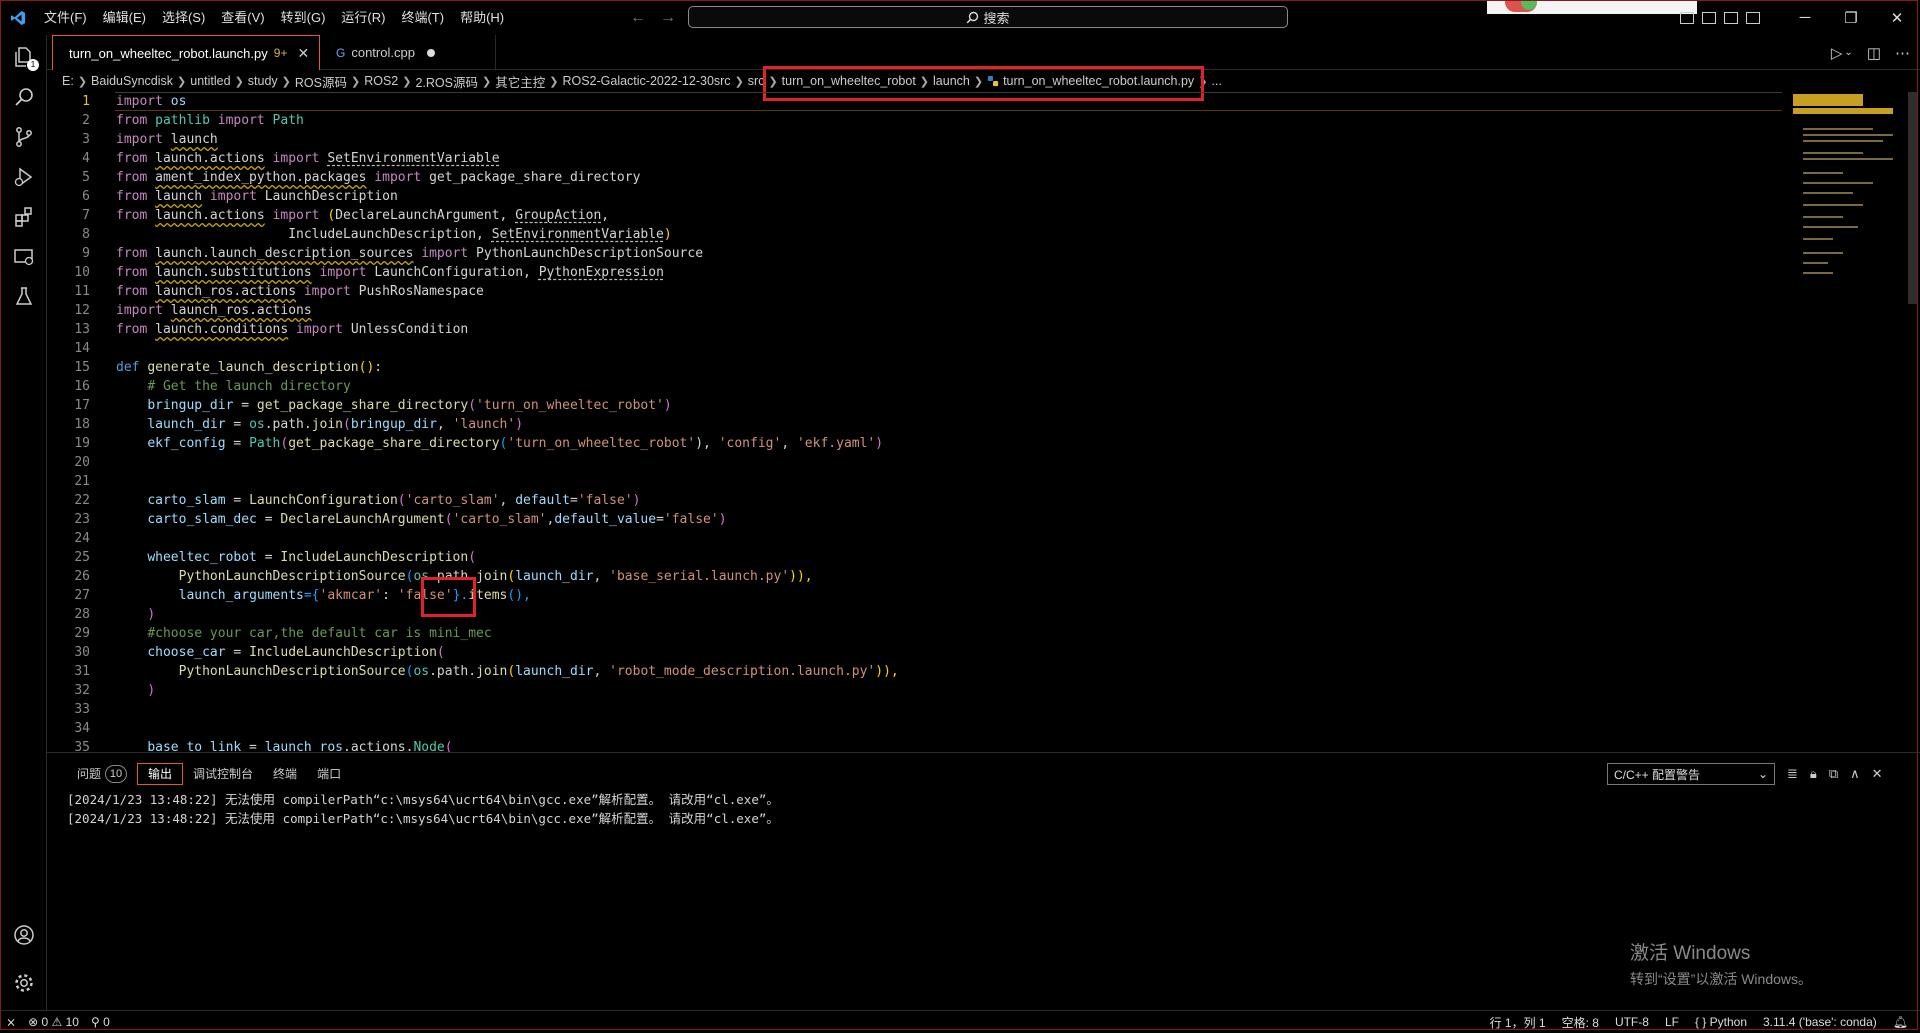 Image resolution: width=1920 pixels, height=1033 pixels. What do you see at coordinates (68, 81) in the screenshot?
I see `breadcrumb-item: E:` at bounding box center [68, 81].